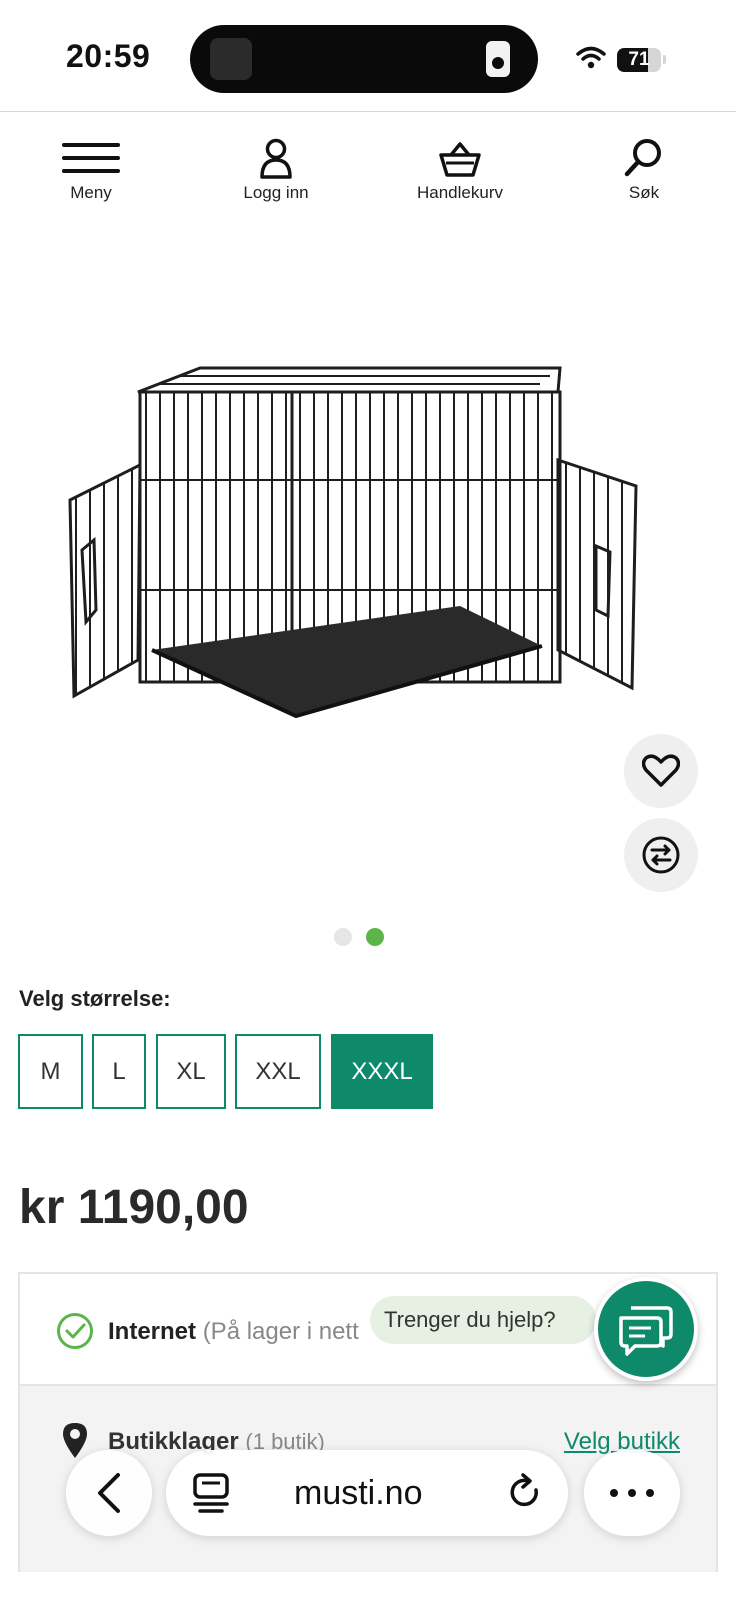  Describe the element at coordinates (358, 1493) in the screenshot. I see `url-text: musti.no` at that location.